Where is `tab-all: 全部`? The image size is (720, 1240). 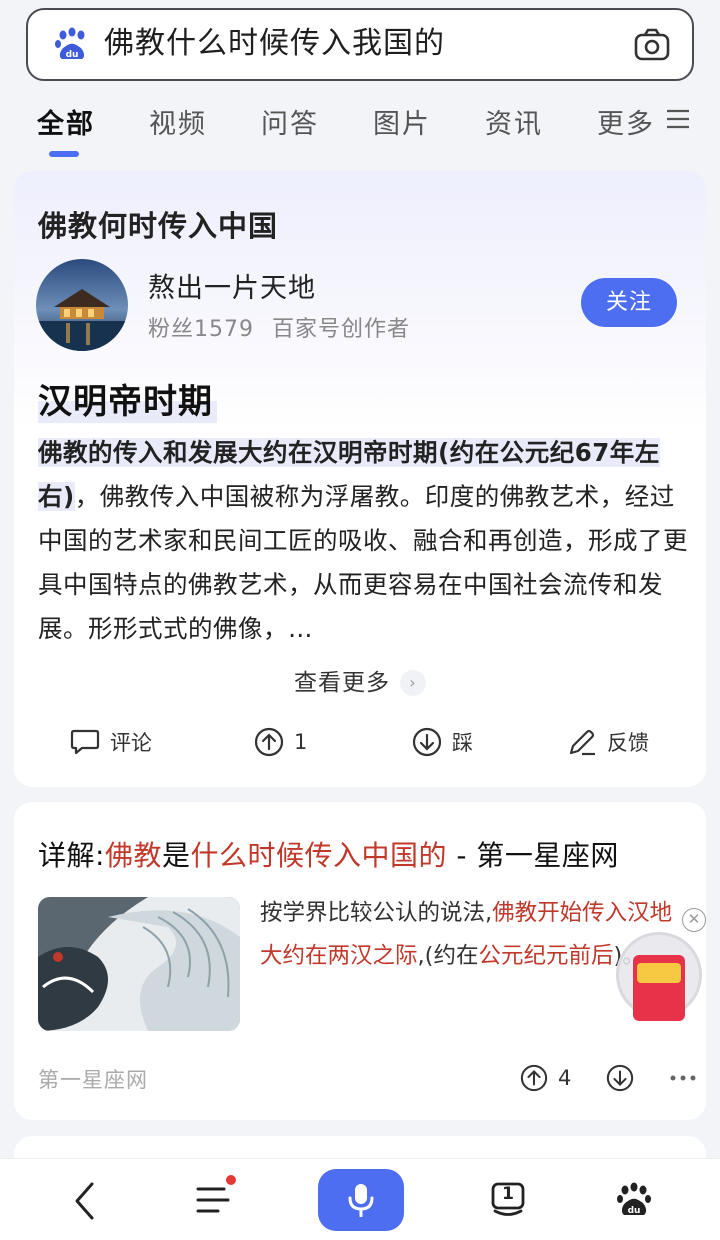
tab-all: 全部 is located at coordinates (66, 121).